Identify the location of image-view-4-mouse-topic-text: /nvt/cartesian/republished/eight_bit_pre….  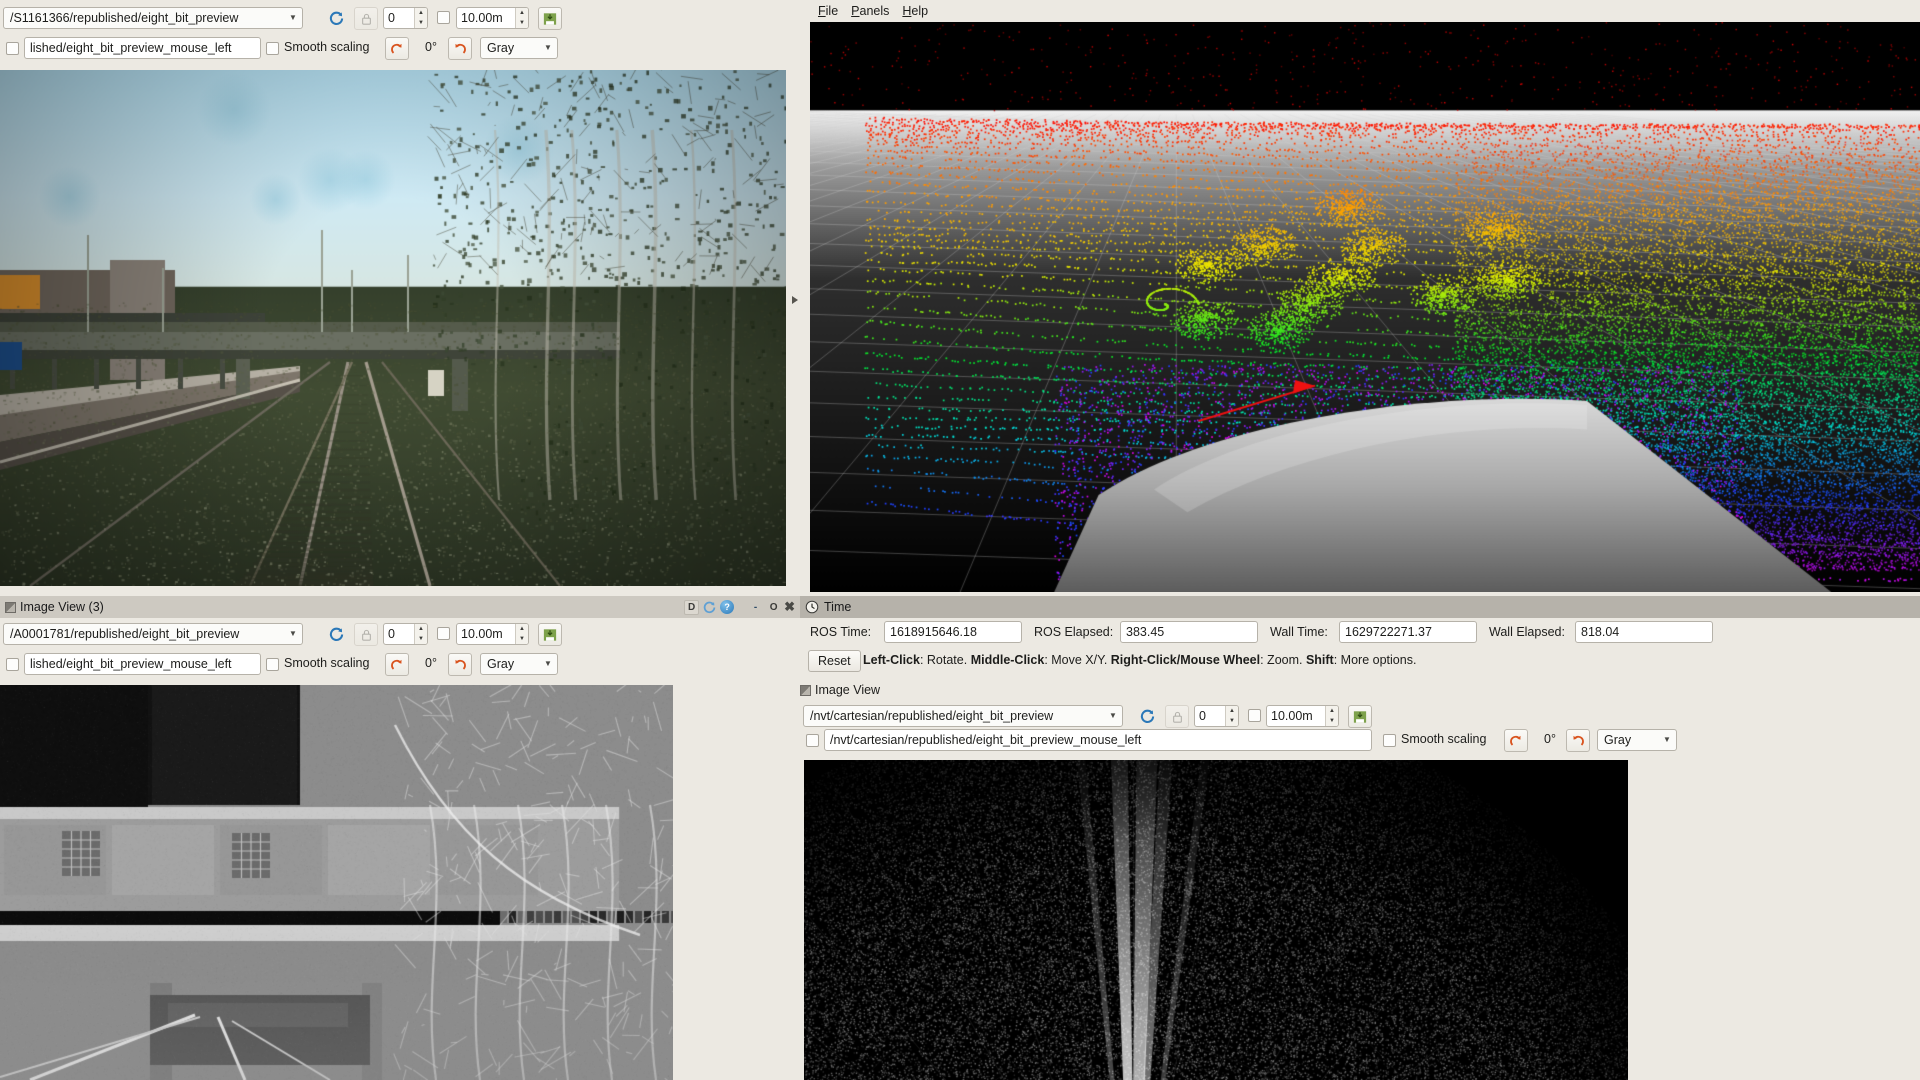
(986, 740).